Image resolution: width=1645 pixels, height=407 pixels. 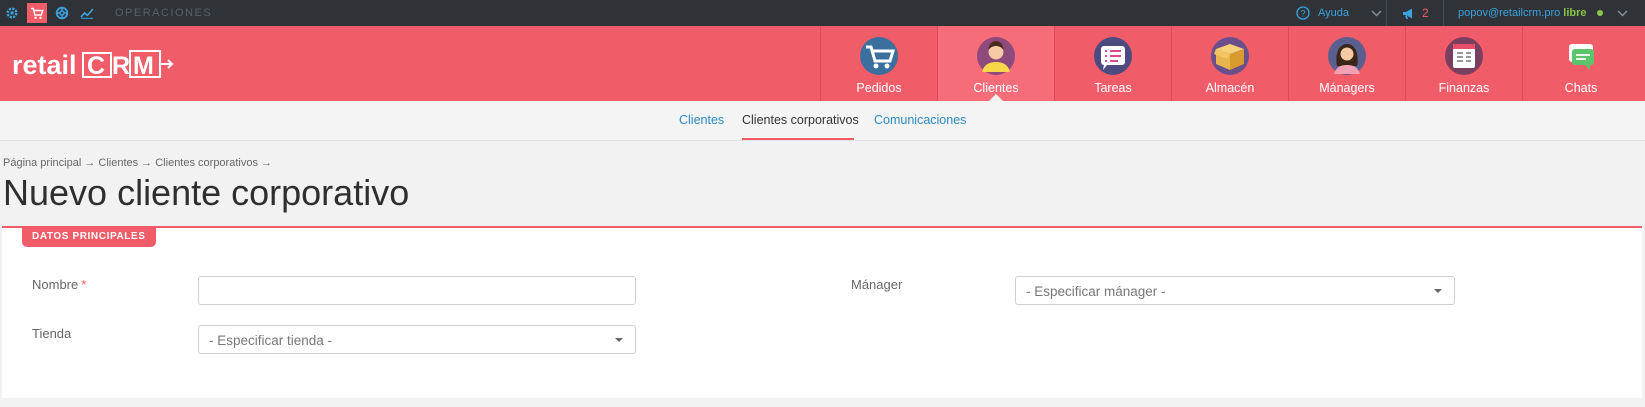 I want to click on nav-label: Pedidos, so click(x=879, y=88).